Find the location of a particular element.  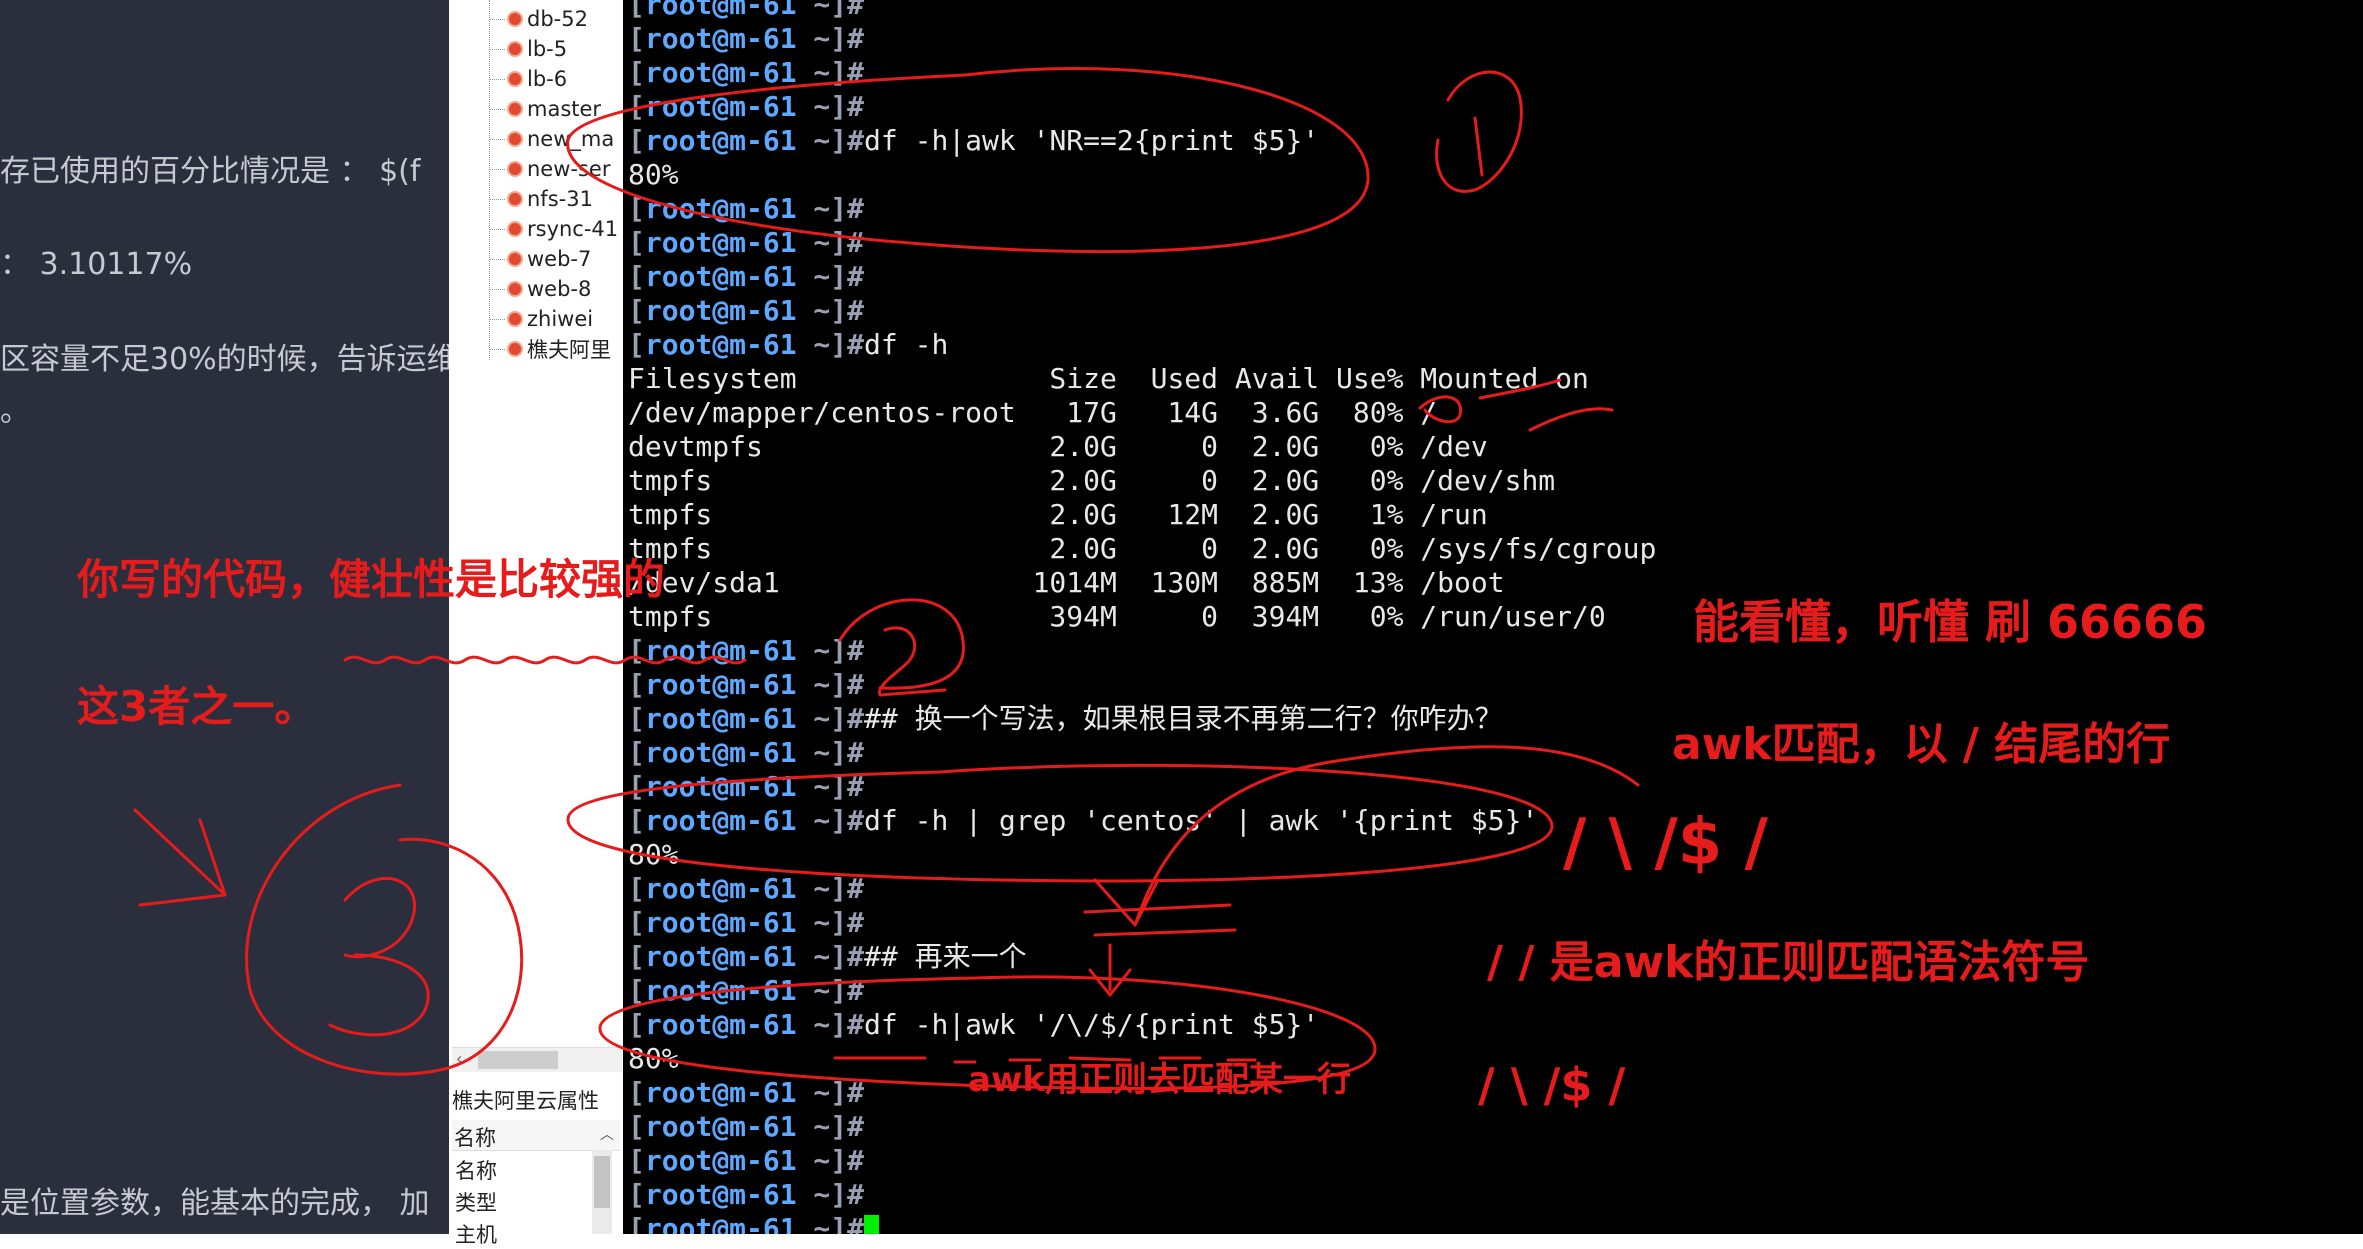

session-tree-scrollbar: ‹ is located at coordinates (537, 1059).